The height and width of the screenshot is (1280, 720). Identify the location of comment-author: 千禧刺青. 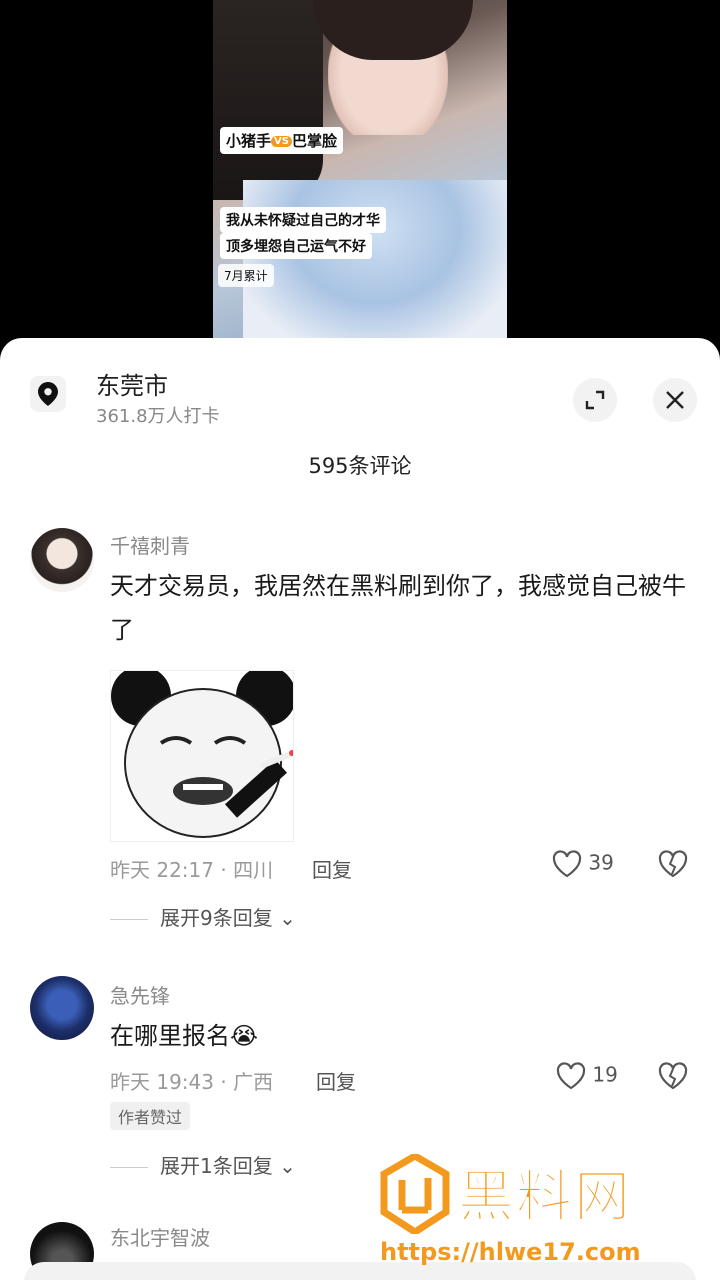
(150, 544).